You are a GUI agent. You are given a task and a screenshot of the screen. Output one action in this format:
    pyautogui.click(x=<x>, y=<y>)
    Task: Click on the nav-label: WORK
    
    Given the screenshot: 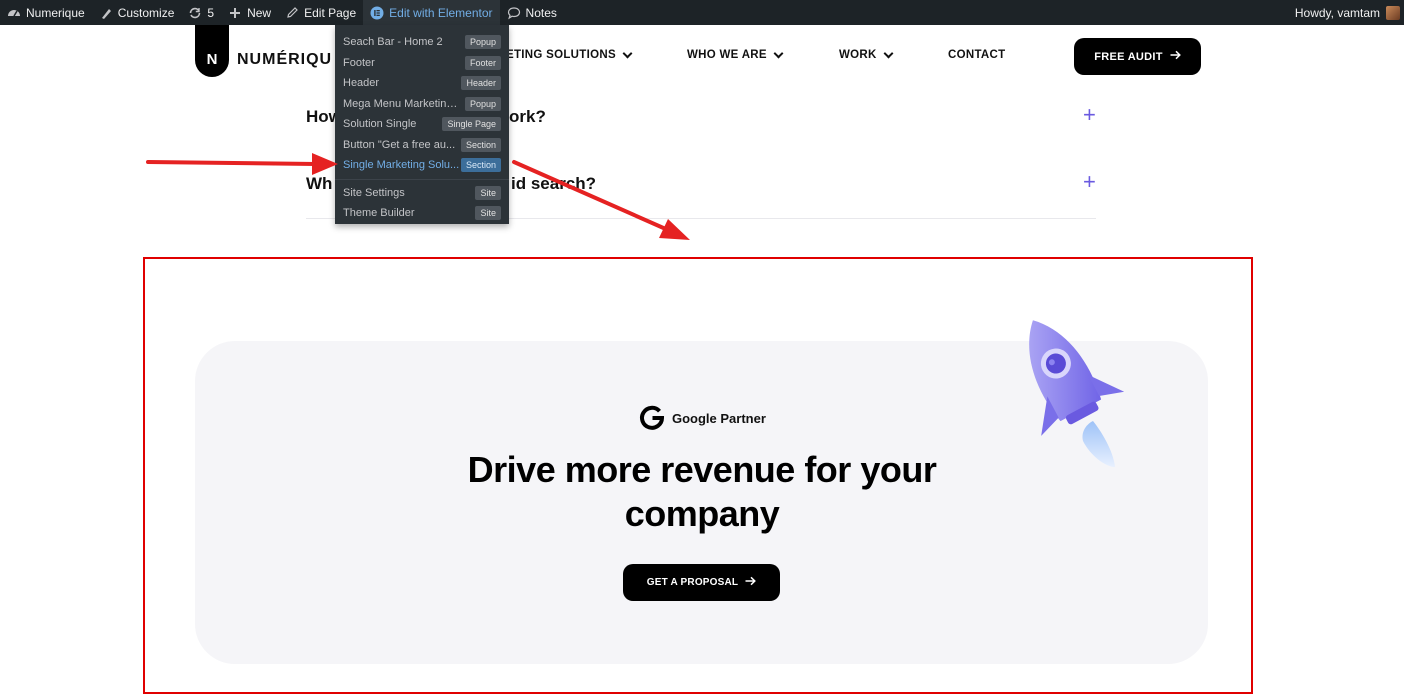 What is the action you would take?
    pyautogui.click(x=858, y=55)
    